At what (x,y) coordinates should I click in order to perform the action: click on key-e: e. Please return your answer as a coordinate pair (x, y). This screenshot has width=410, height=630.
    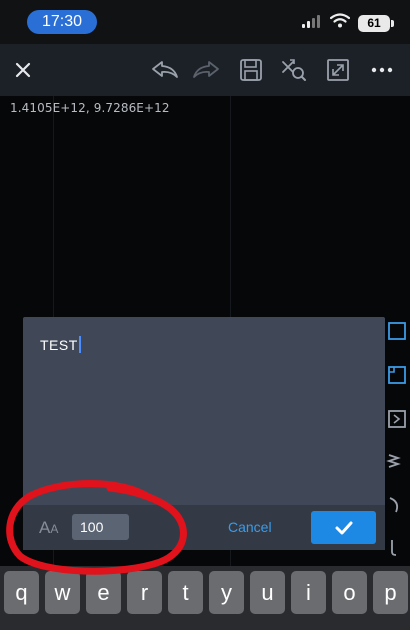
    Looking at the image, I should click on (103, 592).